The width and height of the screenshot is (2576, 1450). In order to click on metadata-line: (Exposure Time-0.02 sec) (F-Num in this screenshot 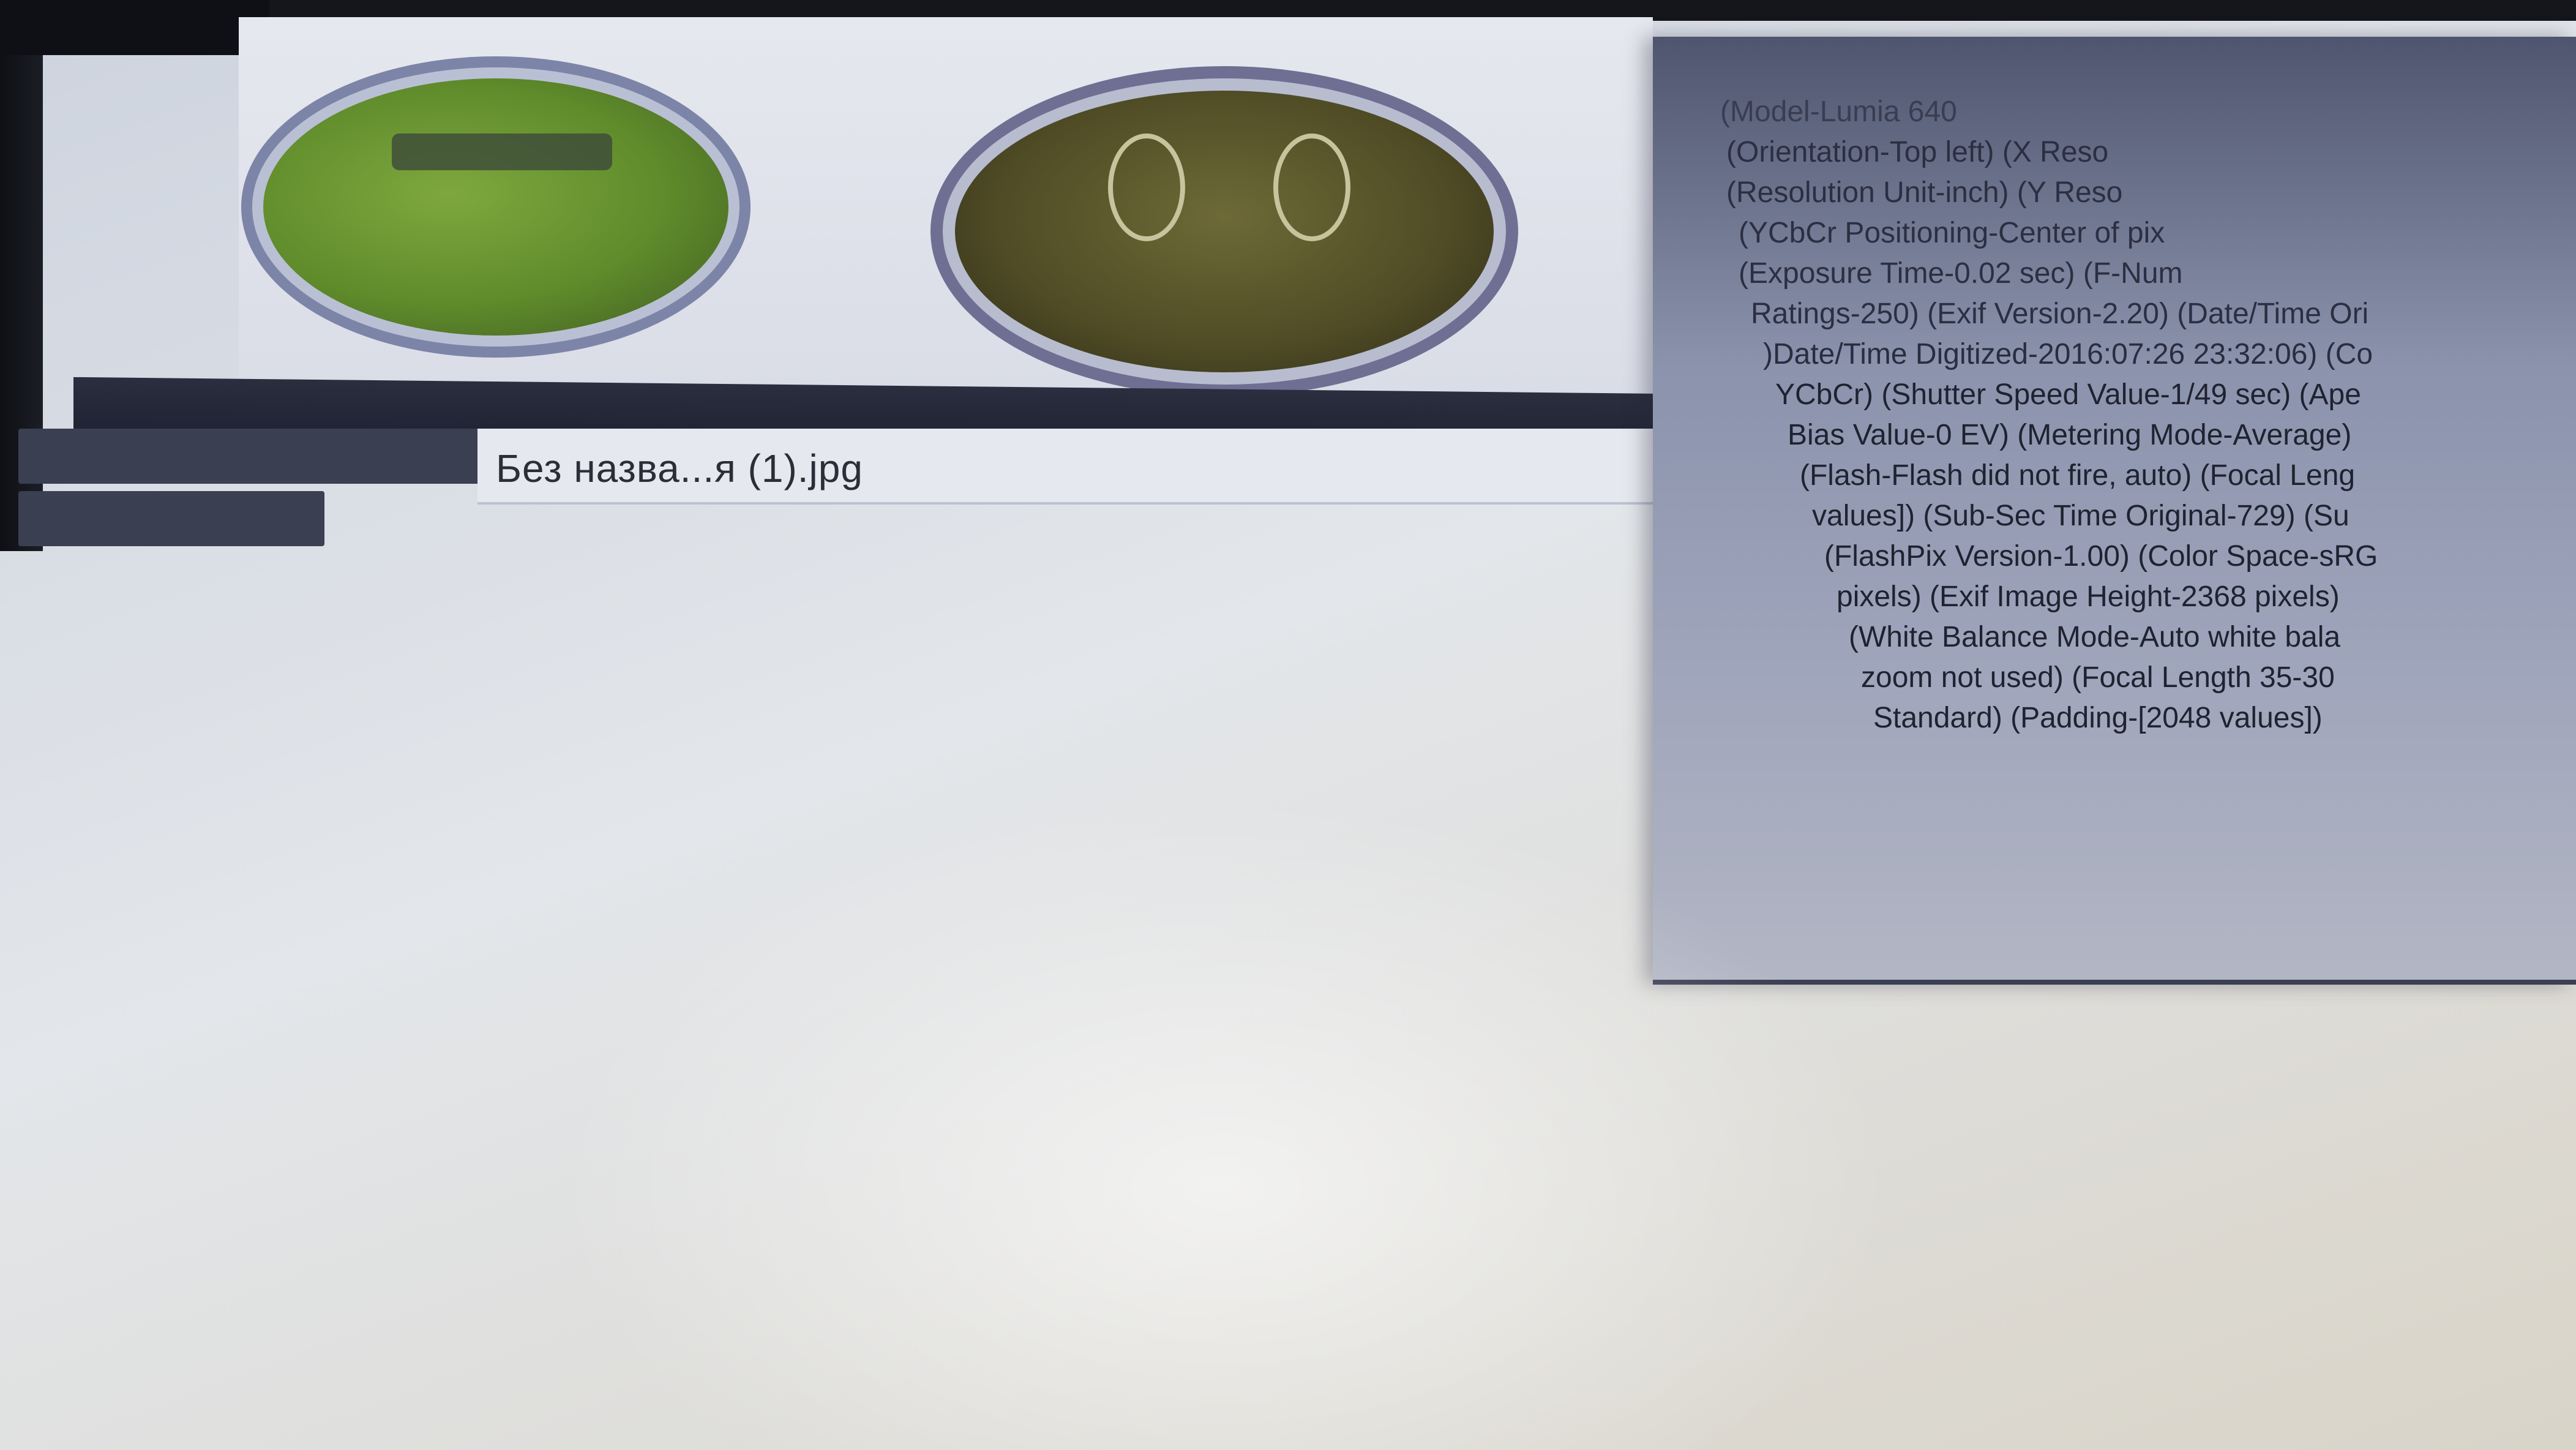, I will do `click(1961, 273)`.